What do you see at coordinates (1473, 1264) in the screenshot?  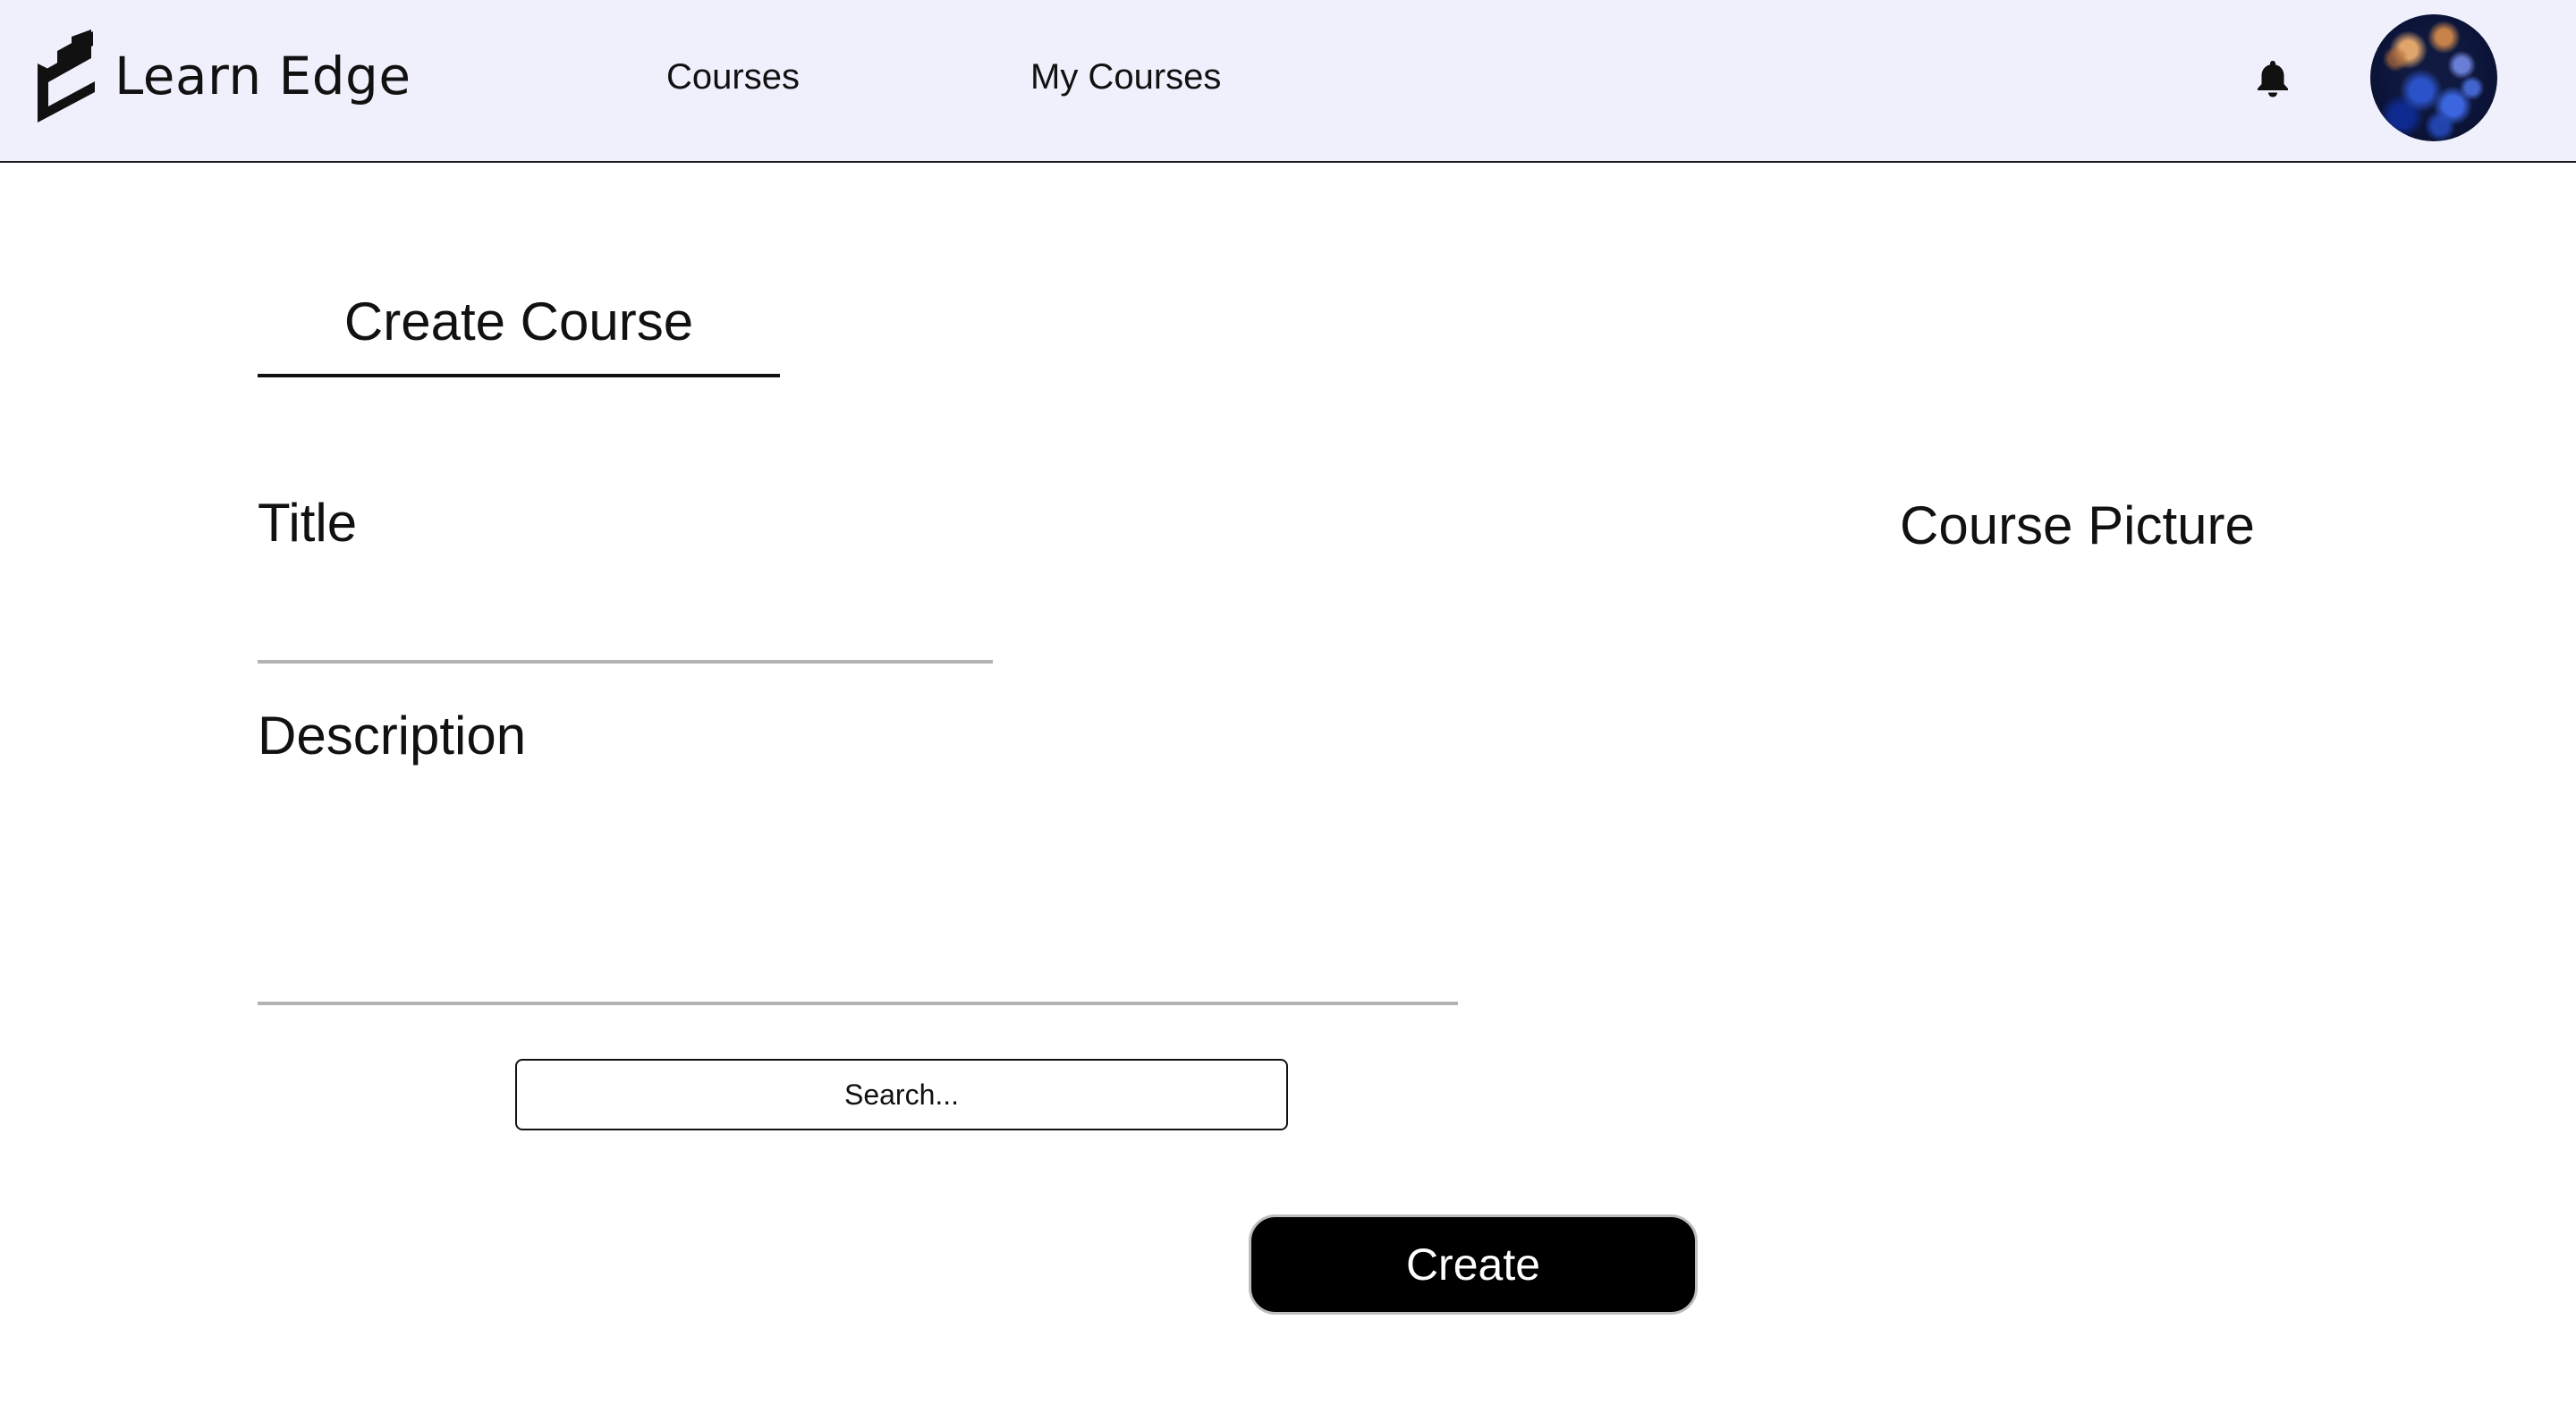 I see `create-button: Create` at bounding box center [1473, 1264].